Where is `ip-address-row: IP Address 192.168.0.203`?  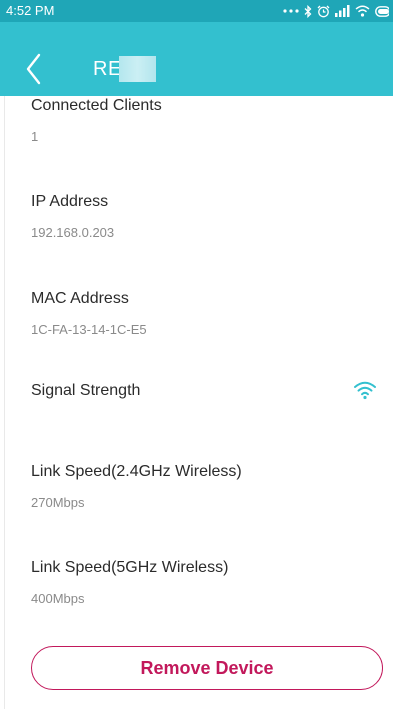 ip-address-row: IP Address 192.168.0.203 is located at coordinates (204, 216).